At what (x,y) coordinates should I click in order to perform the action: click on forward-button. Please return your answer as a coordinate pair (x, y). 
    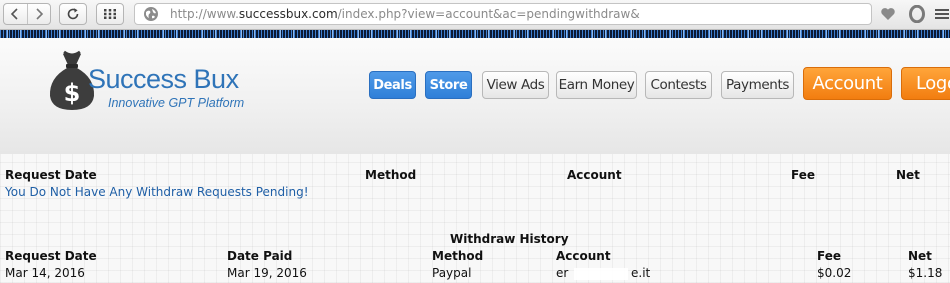
    Looking at the image, I should click on (38, 14).